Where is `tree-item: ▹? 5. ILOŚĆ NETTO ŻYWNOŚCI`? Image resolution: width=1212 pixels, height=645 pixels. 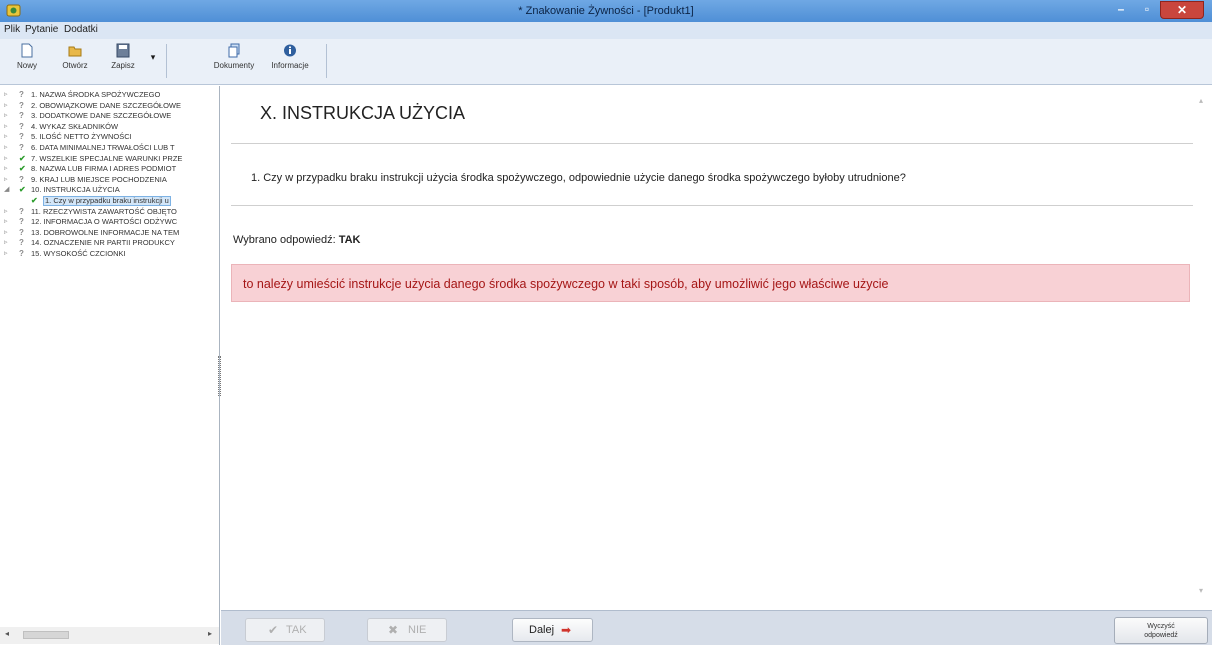 tree-item: ▹? 5. ILOŚĆ NETTO ŻYWNOŚCI is located at coordinates (109, 137).